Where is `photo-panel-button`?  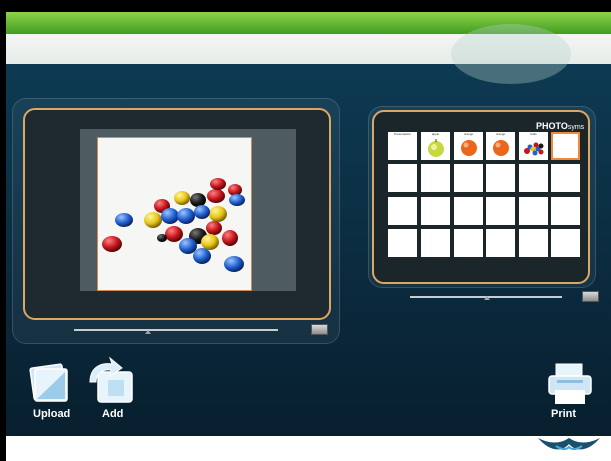
photo-panel-button is located at coordinates (319, 329).